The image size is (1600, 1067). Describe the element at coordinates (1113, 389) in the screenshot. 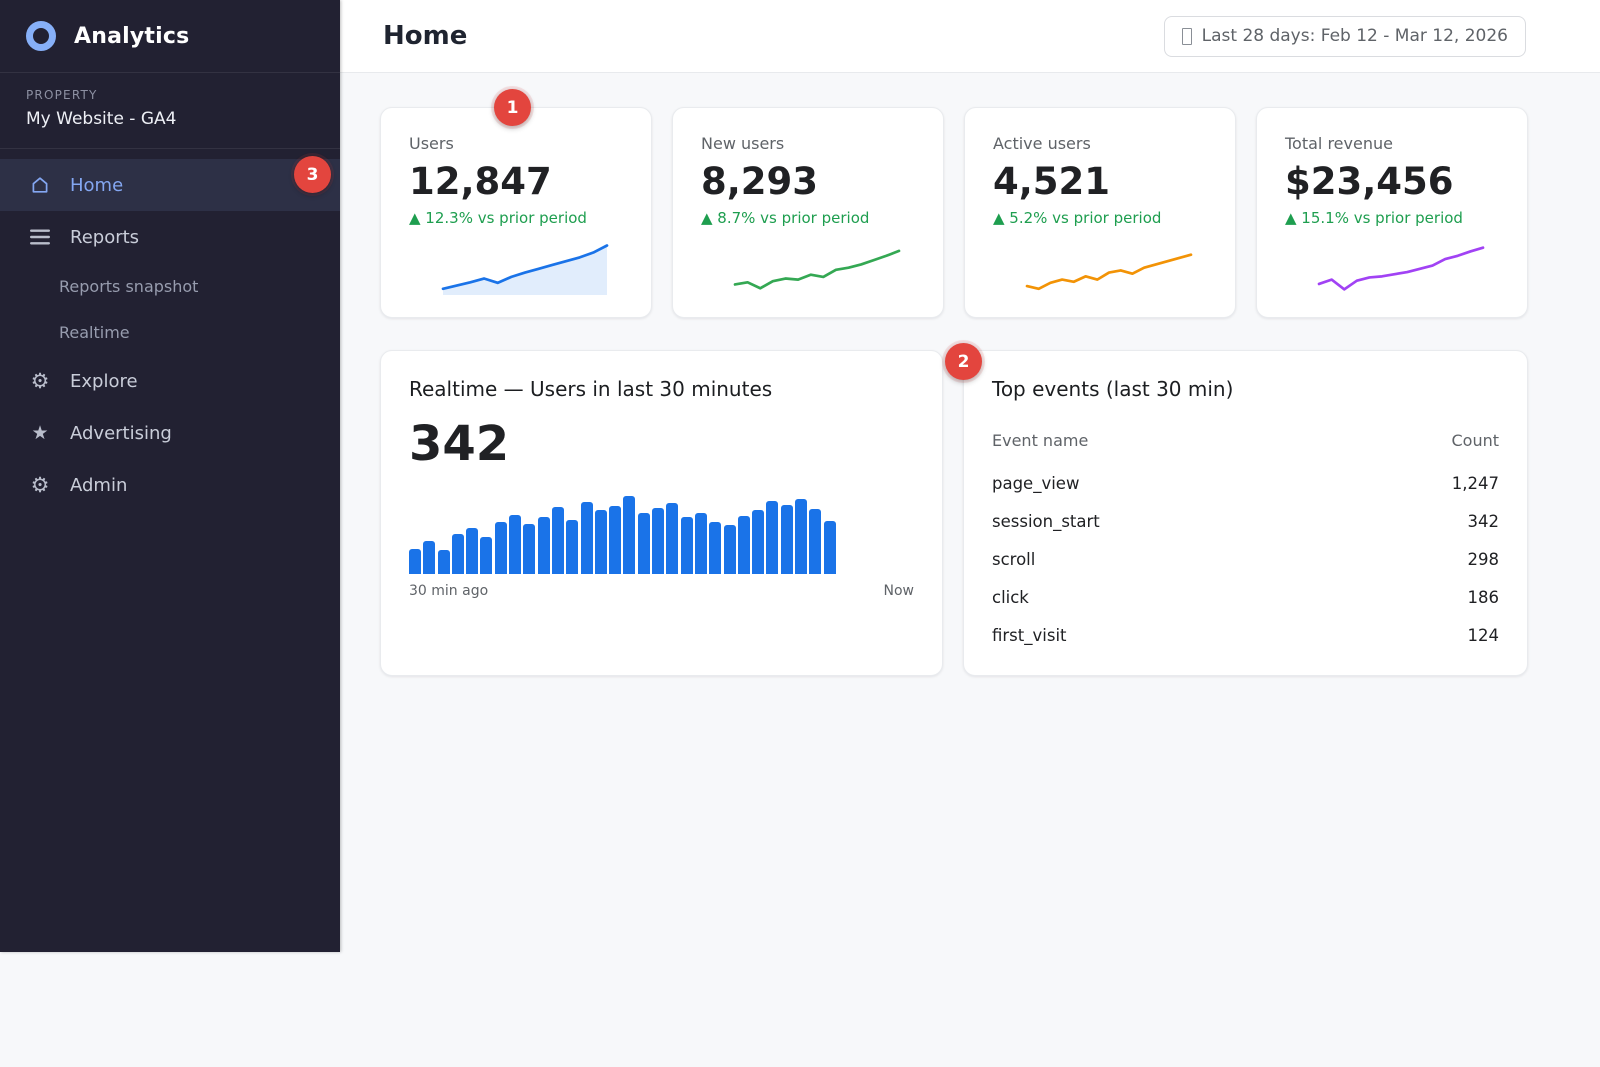

I see `top-events-title: Top events (last 30 min)` at that location.